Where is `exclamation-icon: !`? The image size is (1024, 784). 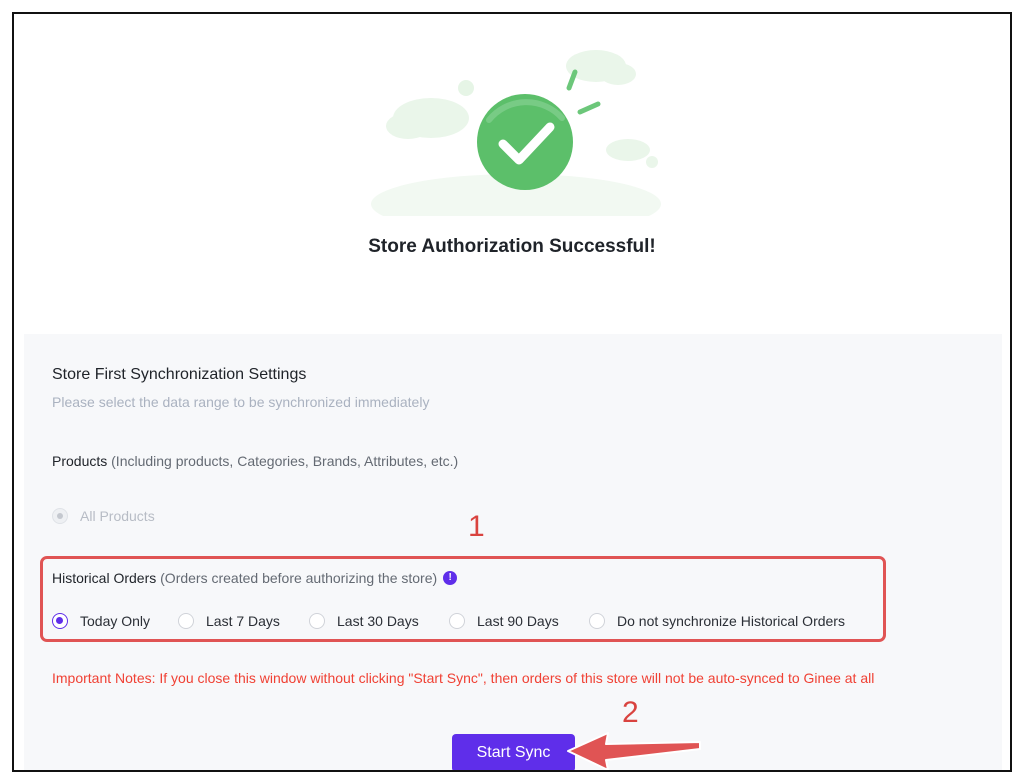 exclamation-icon: ! is located at coordinates (450, 578).